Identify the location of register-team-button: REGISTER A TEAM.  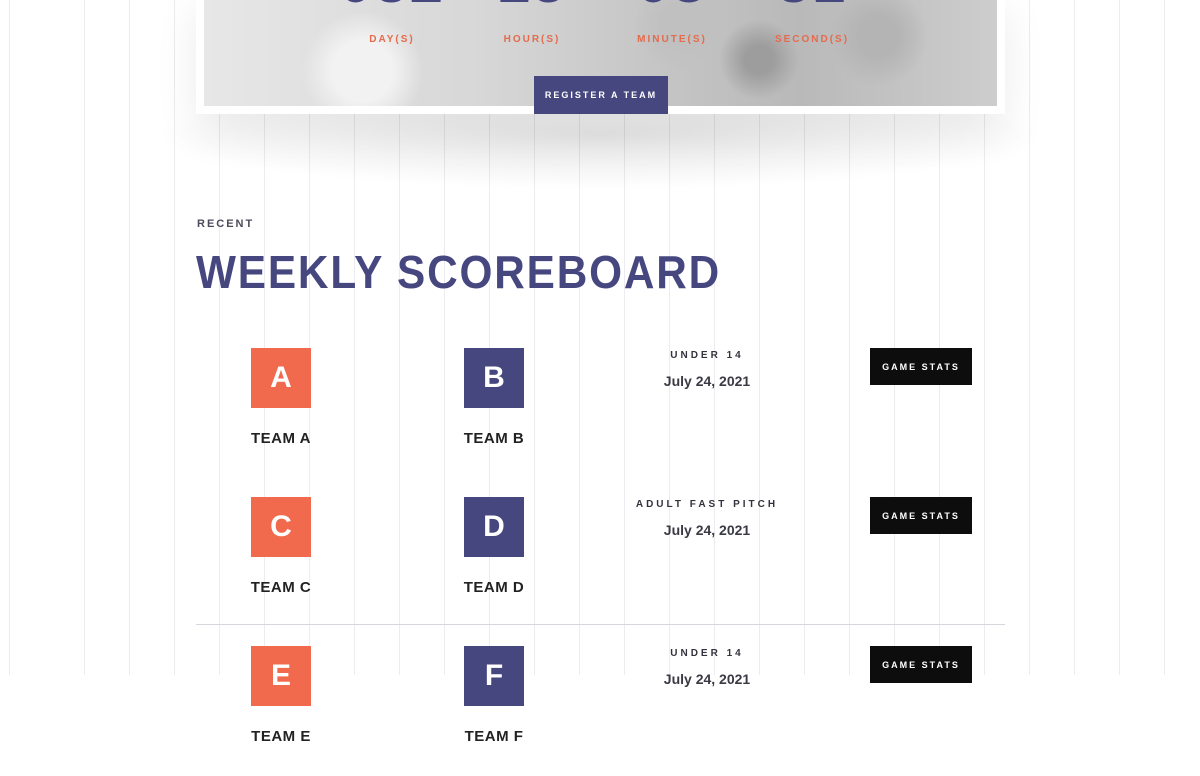
(601, 95).